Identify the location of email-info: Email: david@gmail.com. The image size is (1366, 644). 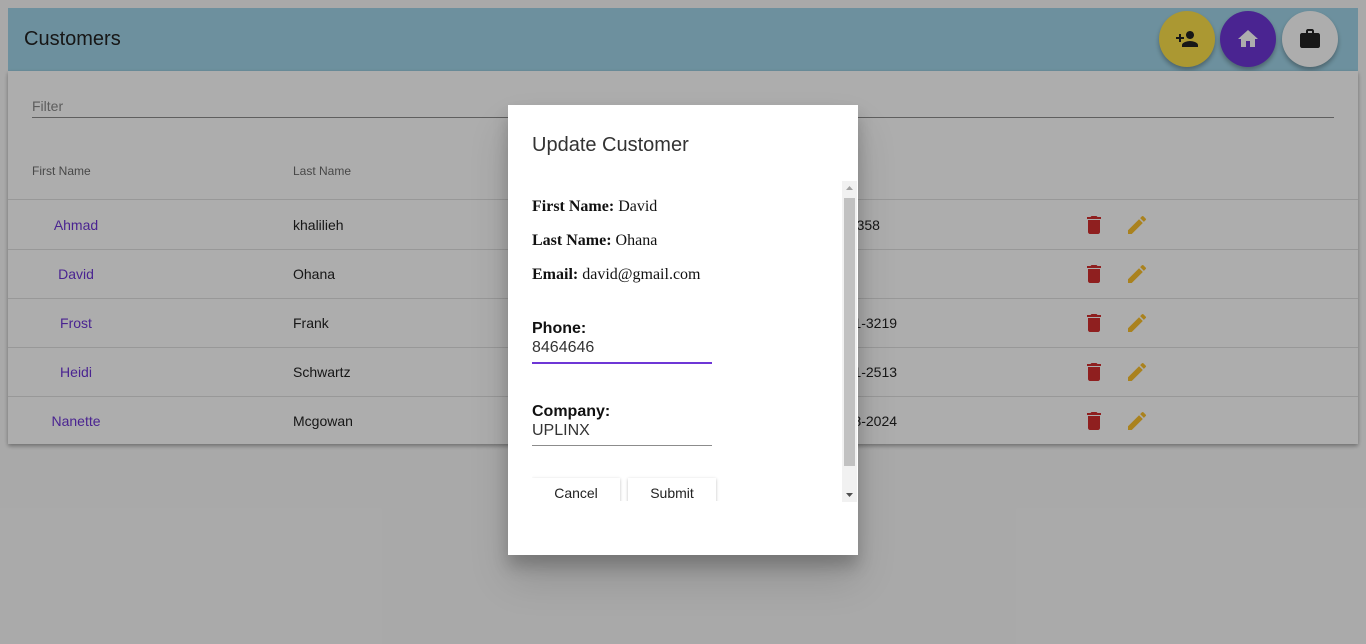
(616, 275).